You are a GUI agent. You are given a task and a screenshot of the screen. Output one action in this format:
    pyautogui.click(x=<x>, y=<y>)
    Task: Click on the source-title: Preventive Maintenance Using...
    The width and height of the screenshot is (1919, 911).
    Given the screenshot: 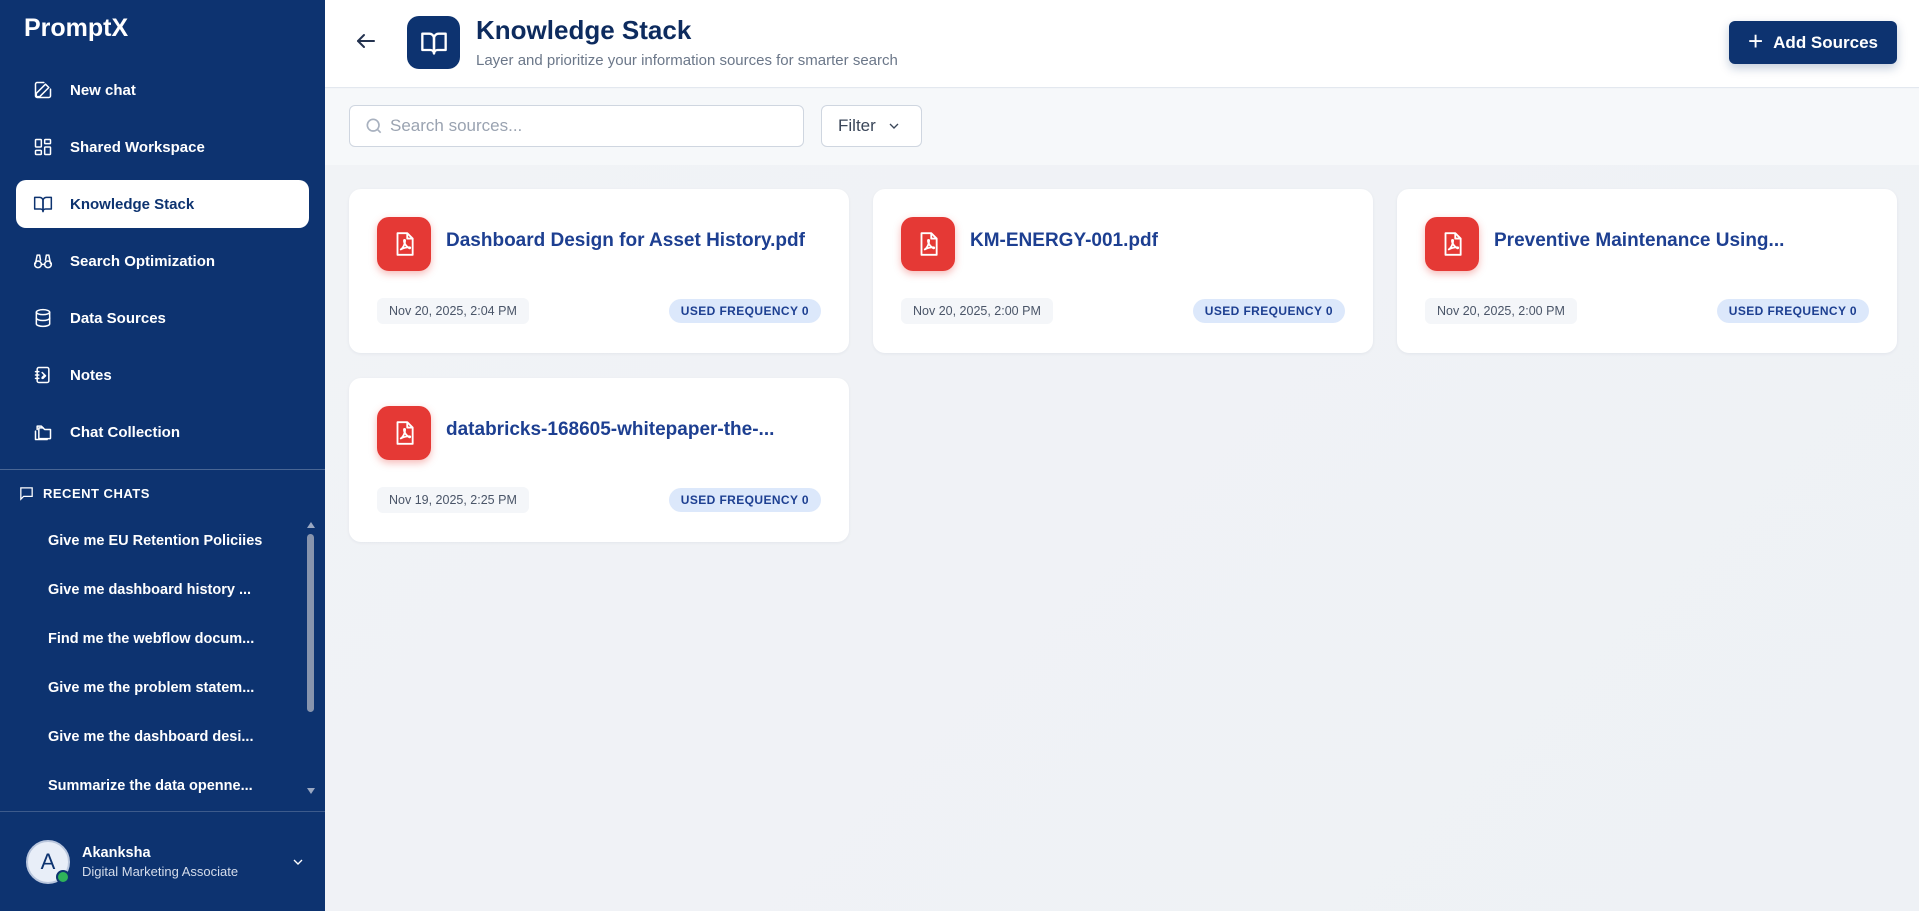 What is the action you would take?
    pyautogui.click(x=1684, y=241)
    